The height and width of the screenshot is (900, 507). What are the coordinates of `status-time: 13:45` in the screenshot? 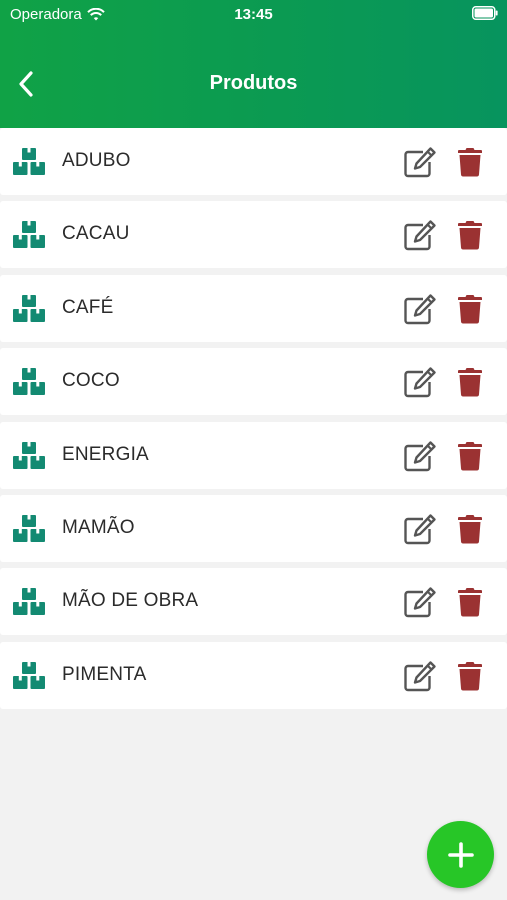 It's located at (253, 14).